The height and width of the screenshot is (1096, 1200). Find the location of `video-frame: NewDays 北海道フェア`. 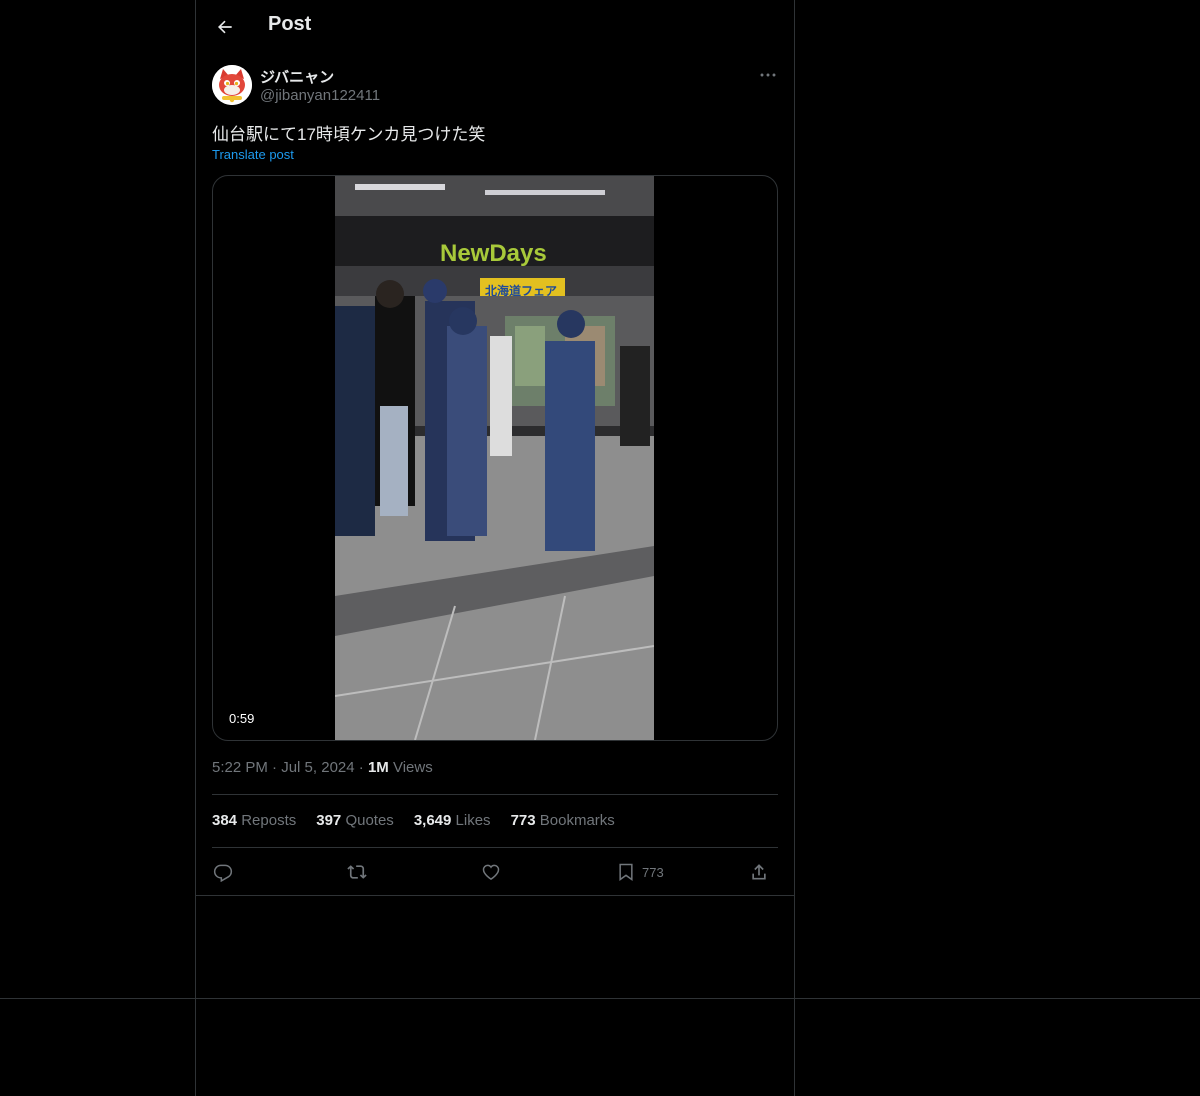

video-frame: NewDays 北海道フェア is located at coordinates (494, 458).